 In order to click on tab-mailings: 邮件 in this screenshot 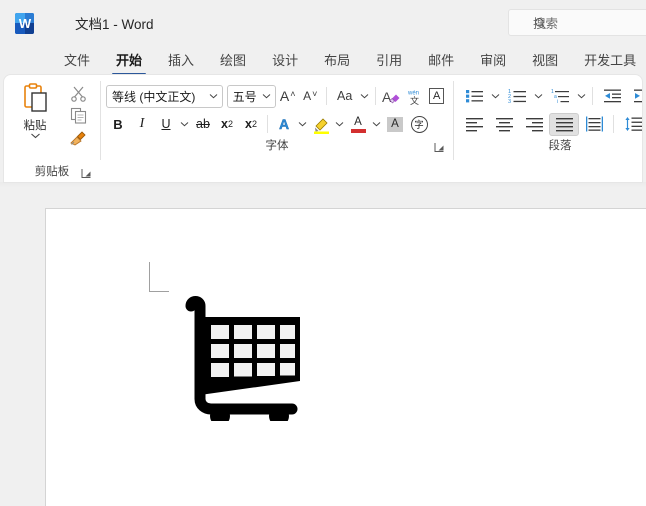, I will do `click(441, 62)`.